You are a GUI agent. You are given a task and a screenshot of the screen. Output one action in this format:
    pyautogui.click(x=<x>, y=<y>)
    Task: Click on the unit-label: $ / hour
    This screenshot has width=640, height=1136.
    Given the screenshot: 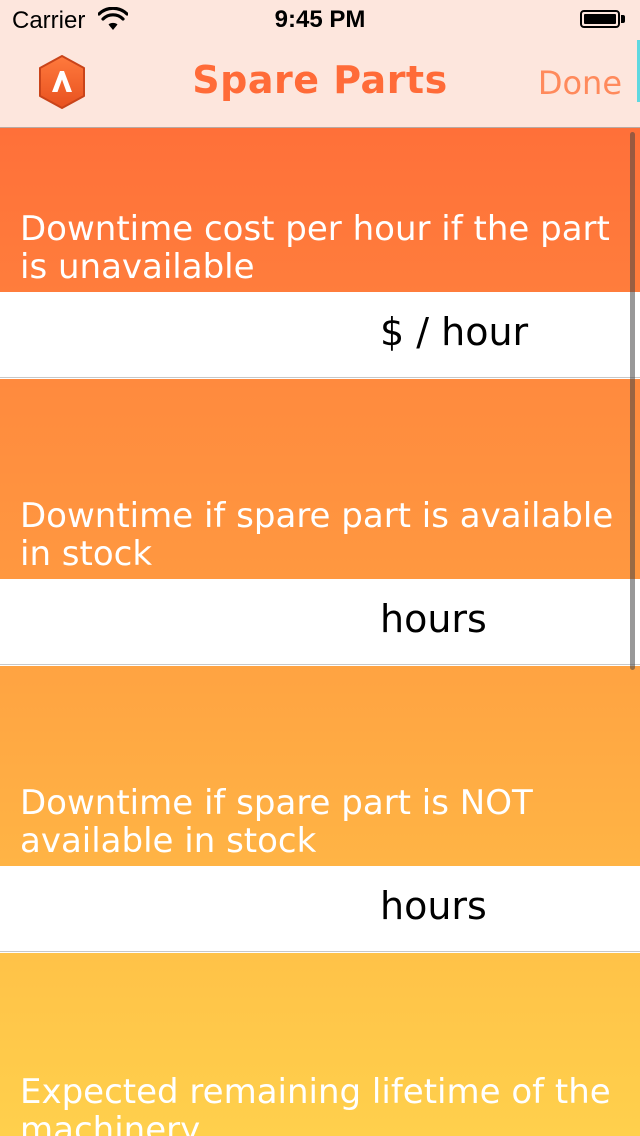 What is the action you would take?
    pyautogui.click(x=454, y=332)
    